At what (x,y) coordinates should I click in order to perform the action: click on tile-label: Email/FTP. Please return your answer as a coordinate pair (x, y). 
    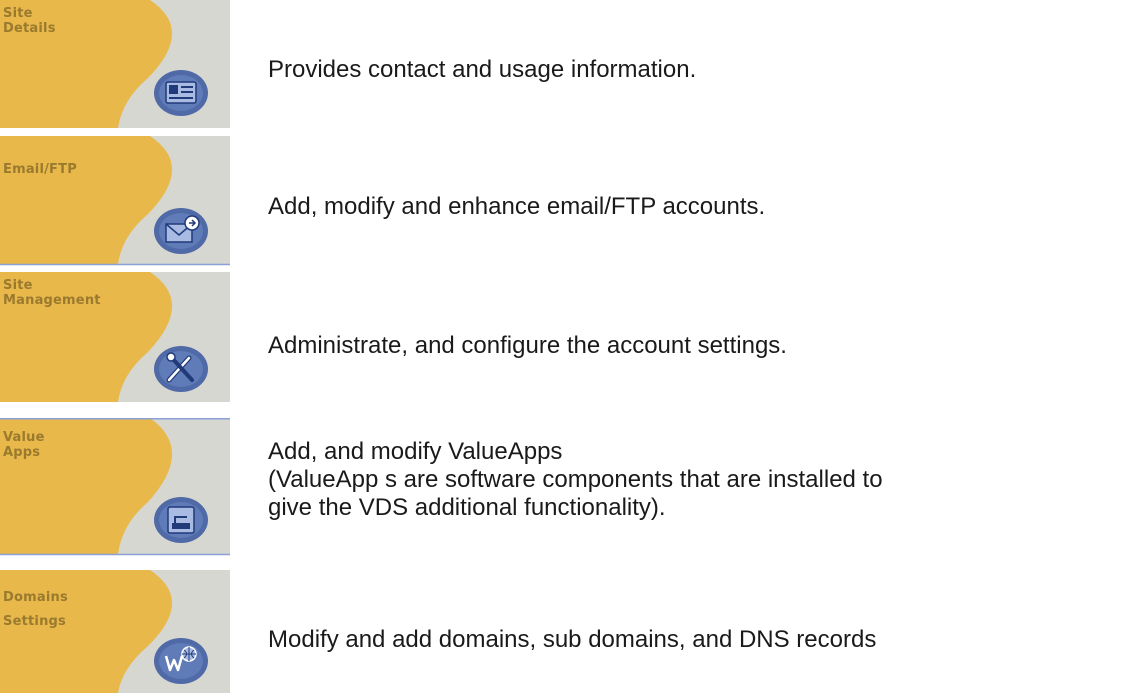
    Looking at the image, I should click on (40, 169).